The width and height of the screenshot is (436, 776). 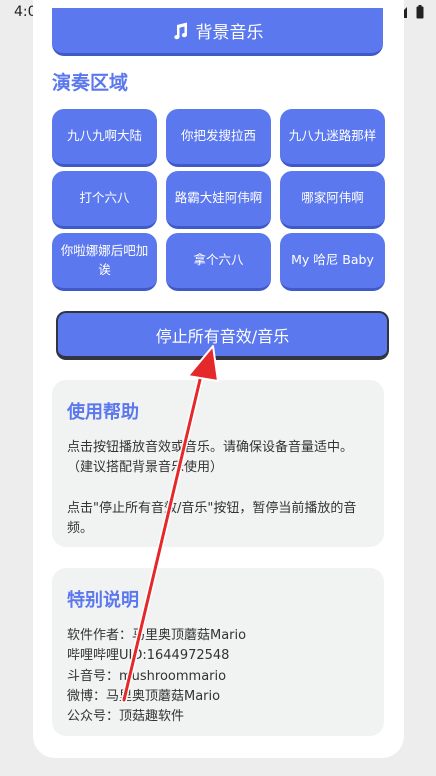 I want to click on sound-button: My 哈尼 Baby, so click(x=332, y=262).